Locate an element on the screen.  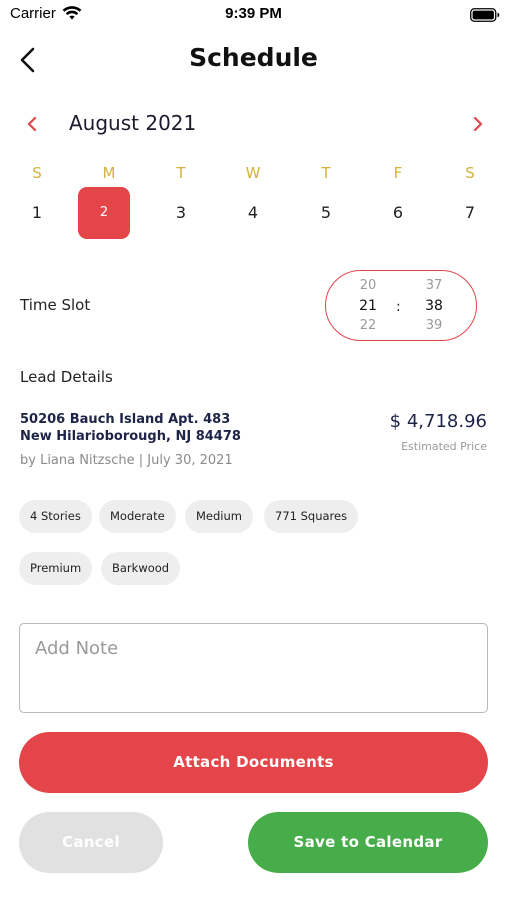
page-title: Schedule is located at coordinates (253, 57).